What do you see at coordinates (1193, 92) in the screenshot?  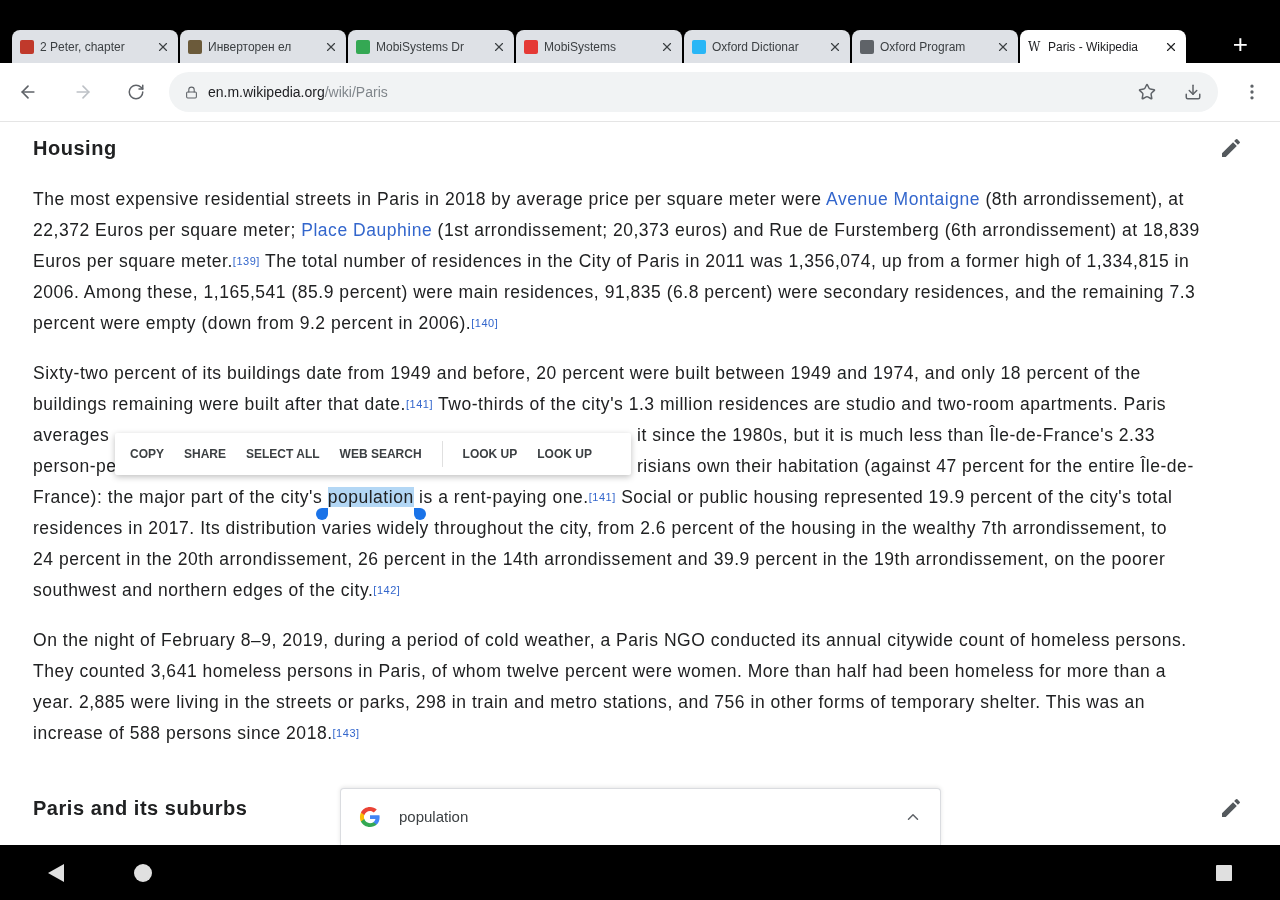 I see `download-icon` at bounding box center [1193, 92].